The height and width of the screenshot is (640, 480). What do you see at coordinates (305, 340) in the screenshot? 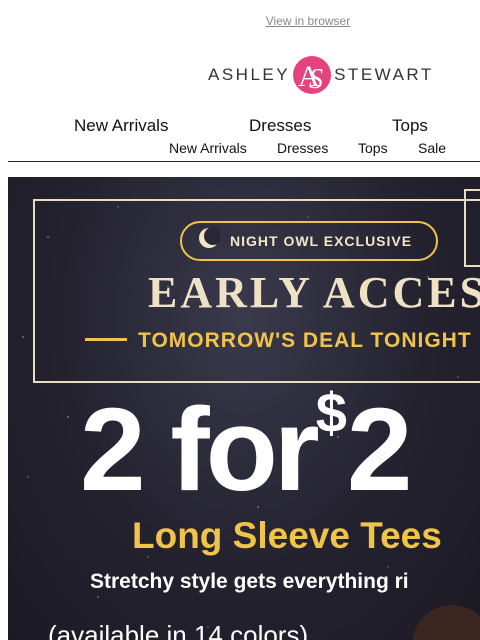
I see `deal-subline: TOMORROW'S DEAL TONIGHT` at bounding box center [305, 340].